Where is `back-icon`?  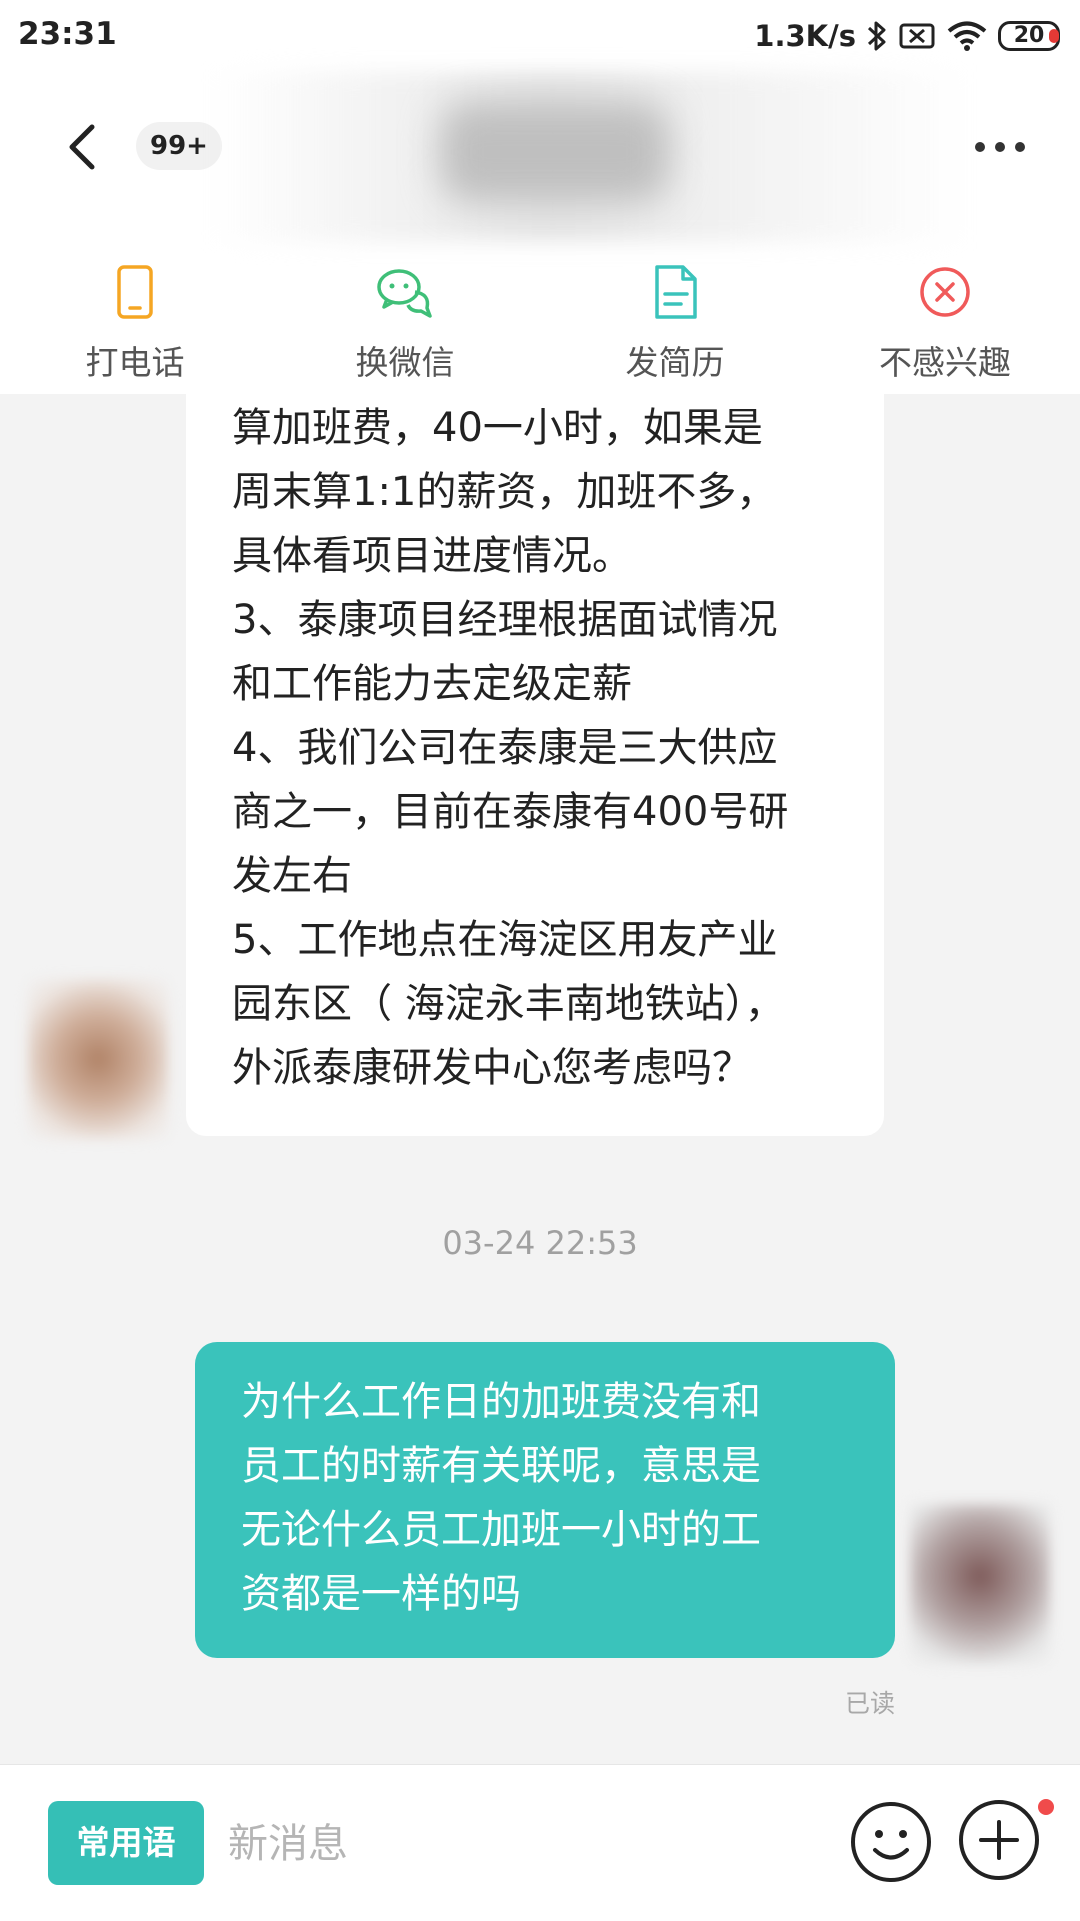 back-icon is located at coordinates (86, 147).